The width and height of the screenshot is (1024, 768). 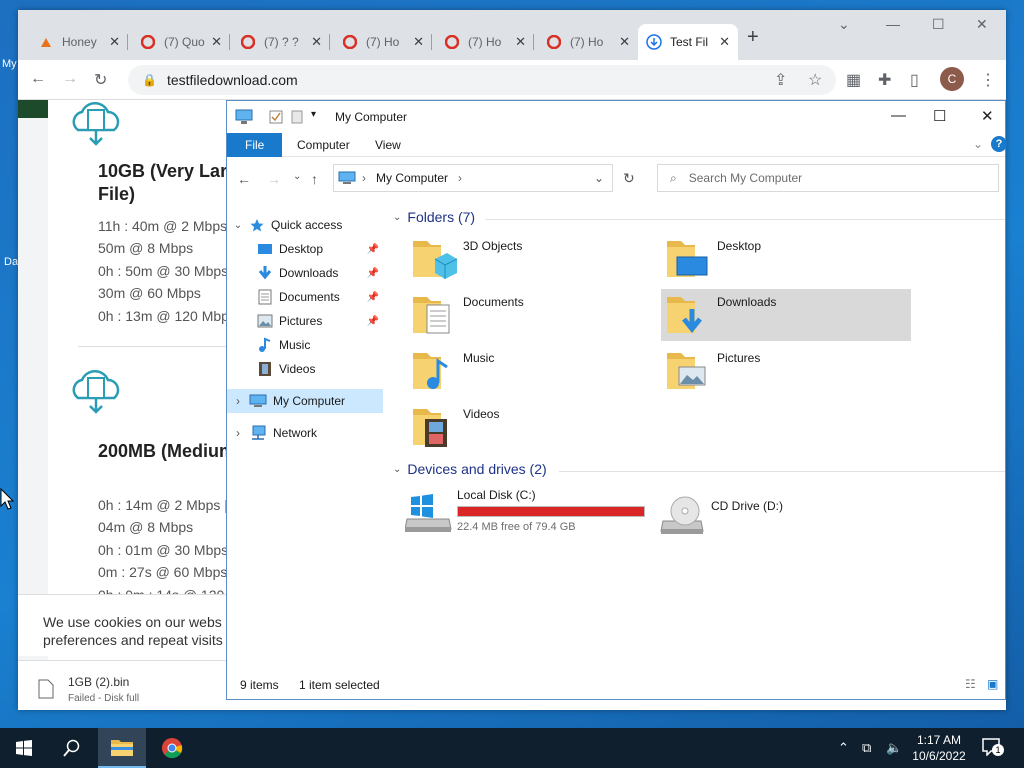 What do you see at coordinates (786, 371) in the screenshot?
I see `folder-pictures: Pictures` at bounding box center [786, 371].